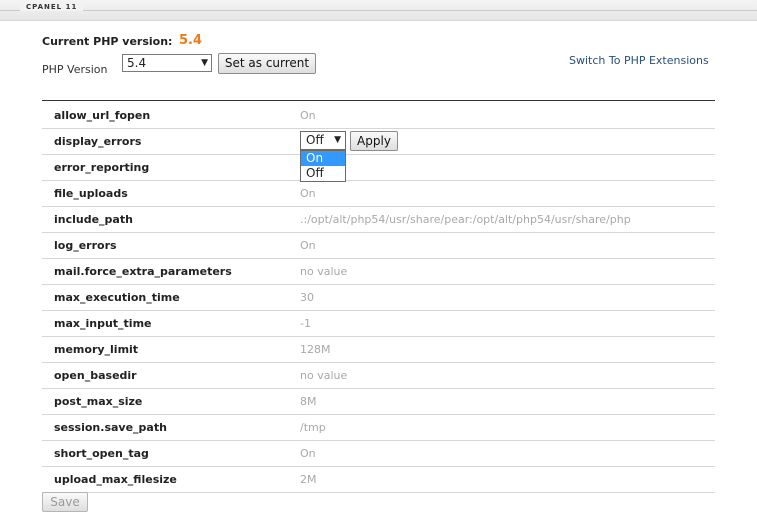 Image resolution: width=757 pixels, height=517 pixels. I want to click on table-row: mail.force_extra_parameters no value, so click(378, 271).